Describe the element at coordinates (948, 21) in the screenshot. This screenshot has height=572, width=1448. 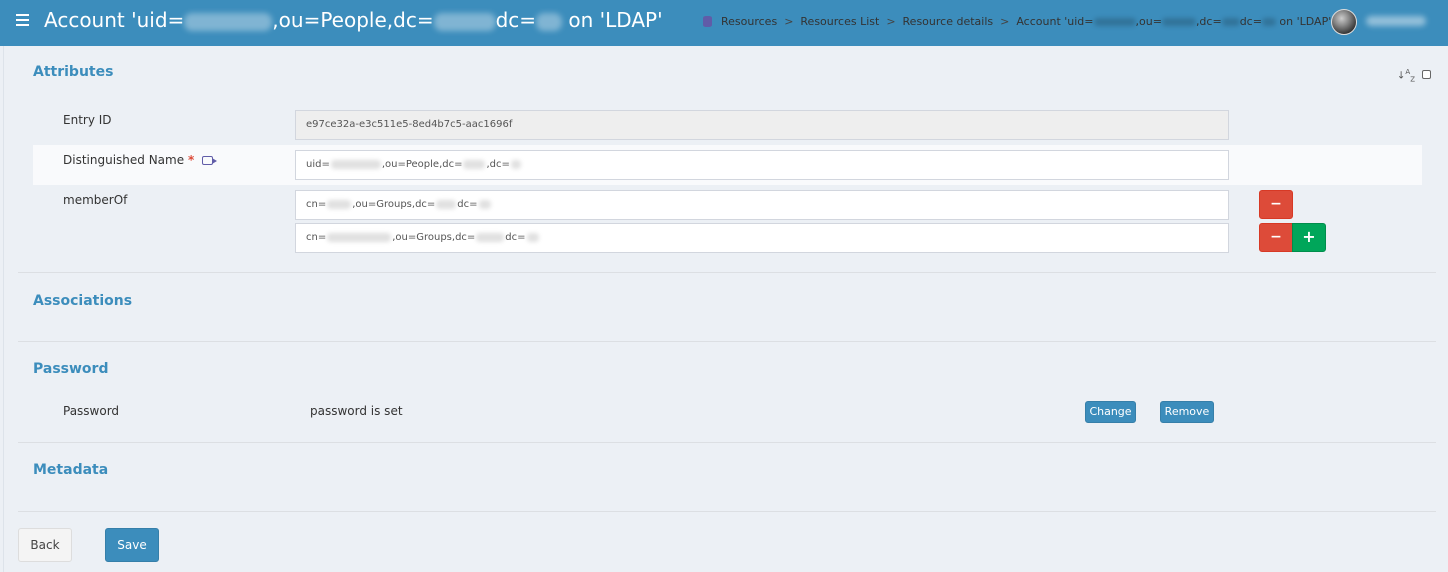
I see `breadcrumb-resource-details: Resource details` at that location.